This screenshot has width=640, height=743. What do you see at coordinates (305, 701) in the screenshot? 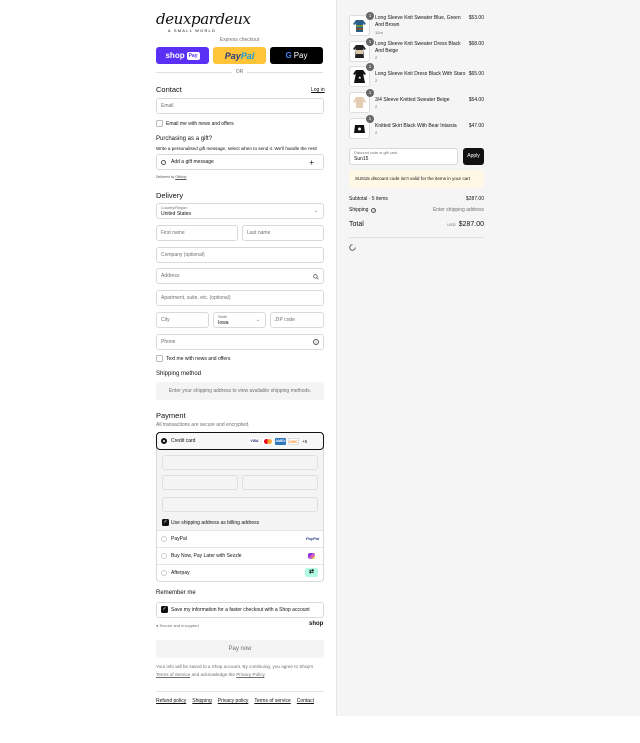
I see `contact-link: Contact` at bounding box center [305, 701].